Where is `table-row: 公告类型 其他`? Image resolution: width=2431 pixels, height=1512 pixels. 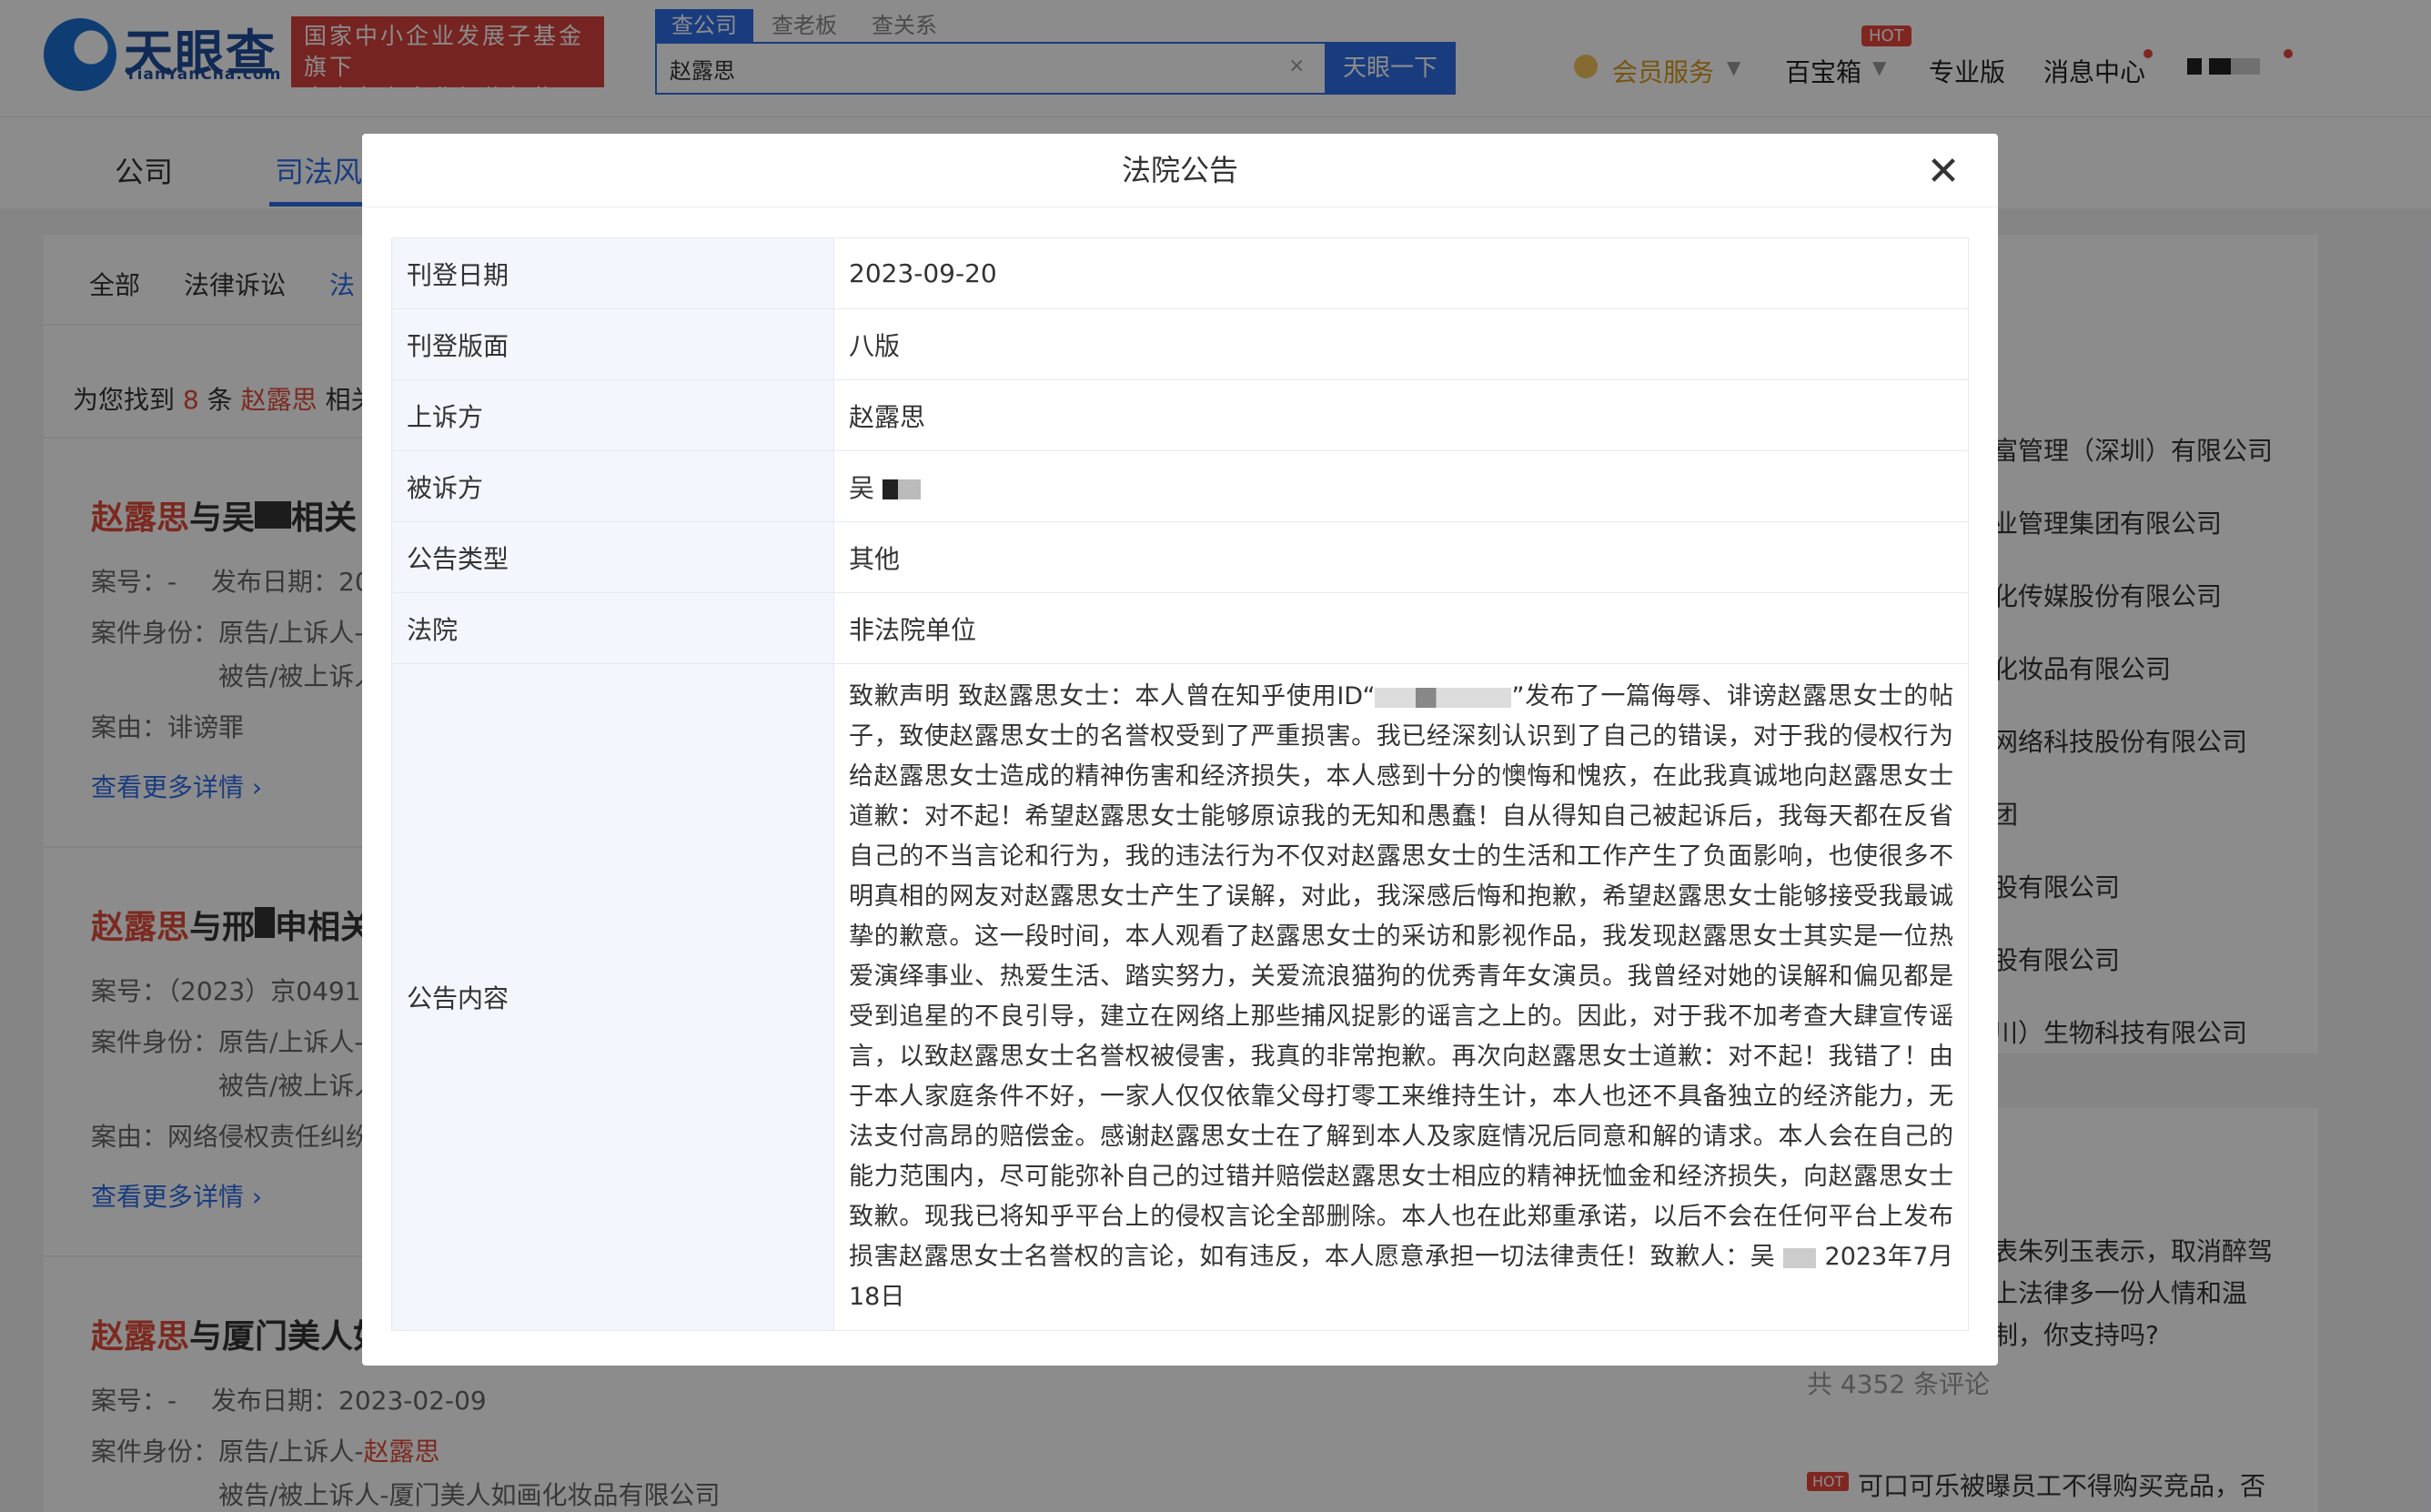 table-row: 公告类型 其他 is located at coordinates (1180, 557).